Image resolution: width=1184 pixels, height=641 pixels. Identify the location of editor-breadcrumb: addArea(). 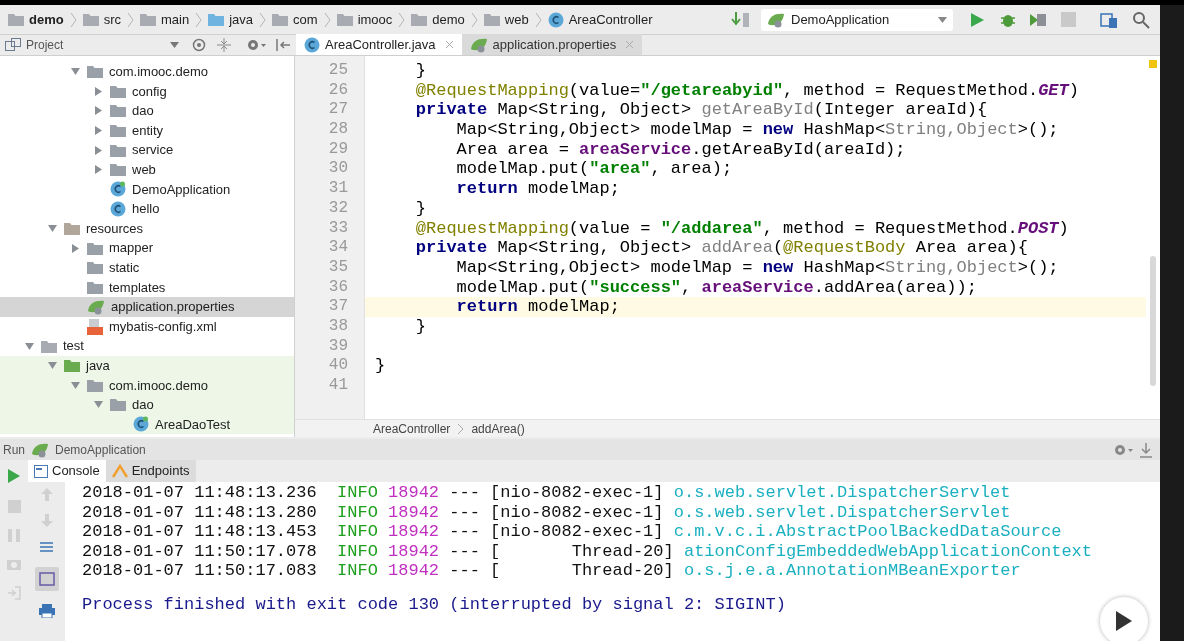
(498, 428).